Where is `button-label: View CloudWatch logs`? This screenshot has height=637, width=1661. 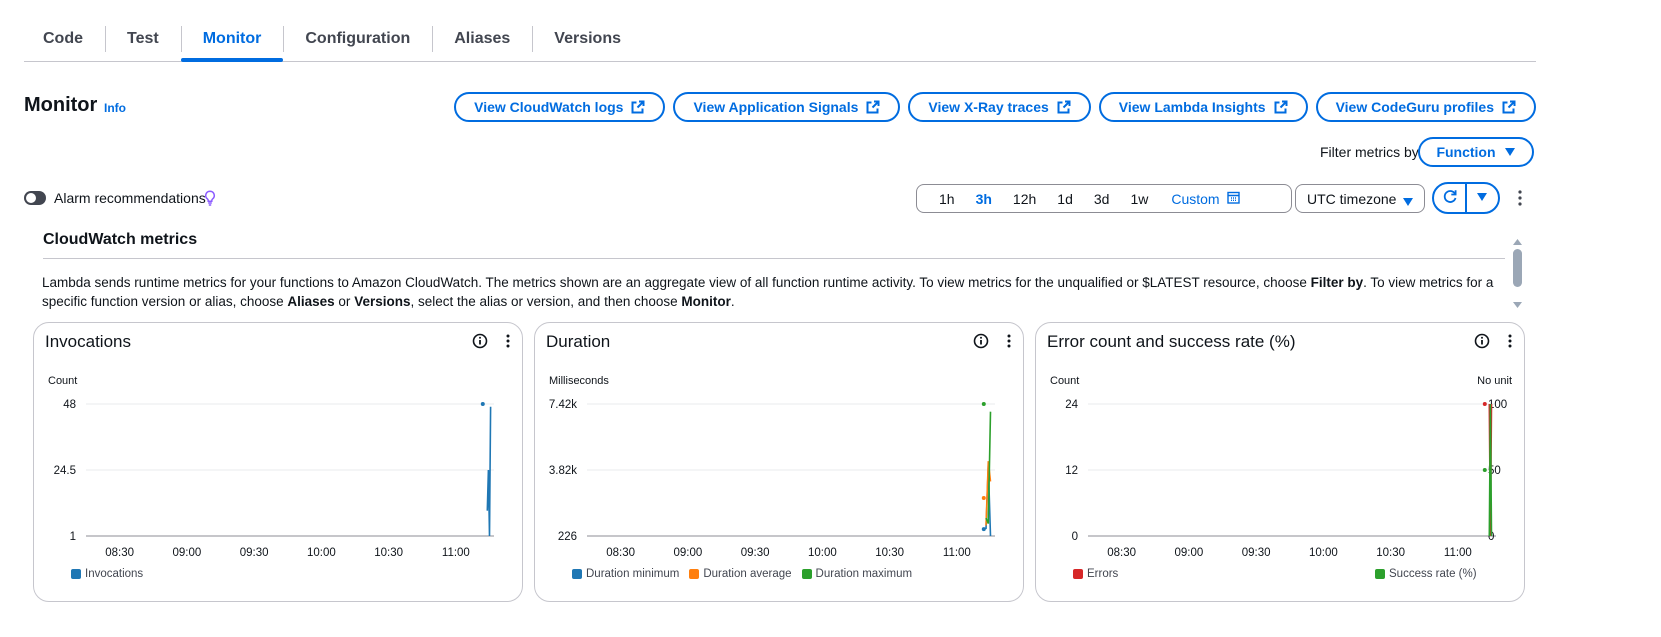 button-label: View CloudWatch logs is located at coordinates (549, 107).